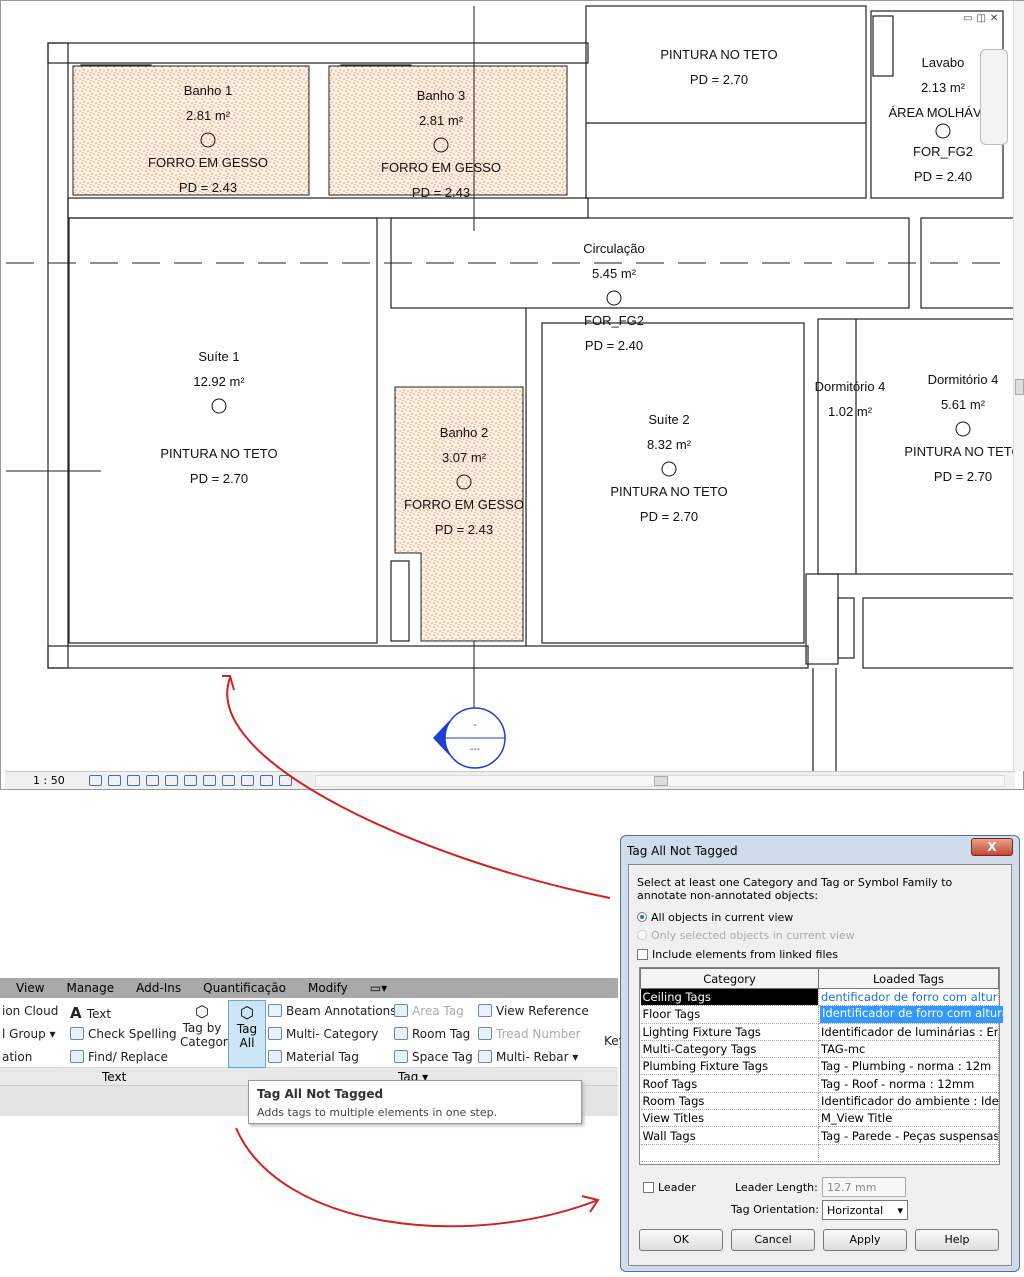  I want to click on room-pd: PD = 2.40, so click(614, 345).